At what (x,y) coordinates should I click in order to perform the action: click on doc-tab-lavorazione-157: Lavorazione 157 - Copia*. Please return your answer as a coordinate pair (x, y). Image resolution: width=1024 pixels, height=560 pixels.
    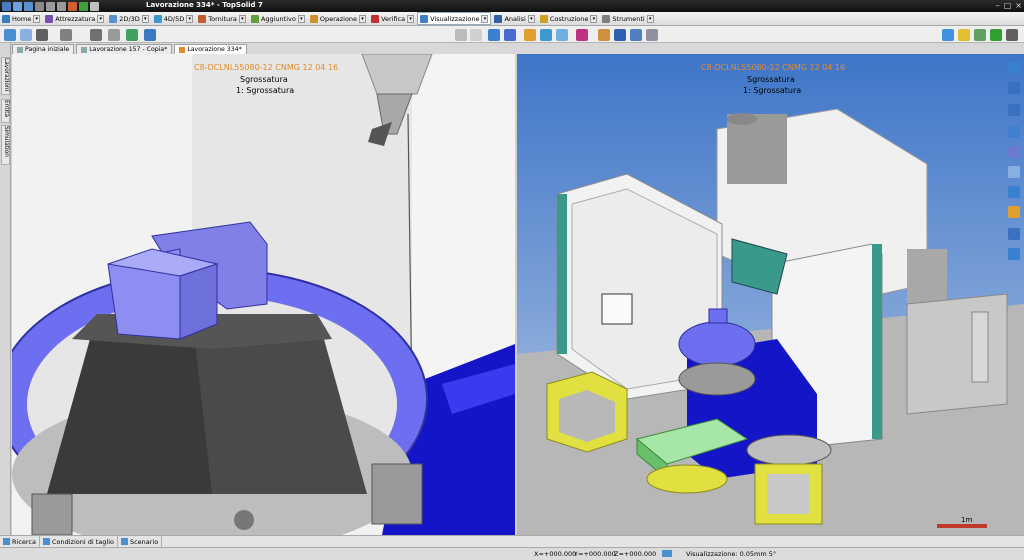
    Looking at the image, I should click on (124, 49).